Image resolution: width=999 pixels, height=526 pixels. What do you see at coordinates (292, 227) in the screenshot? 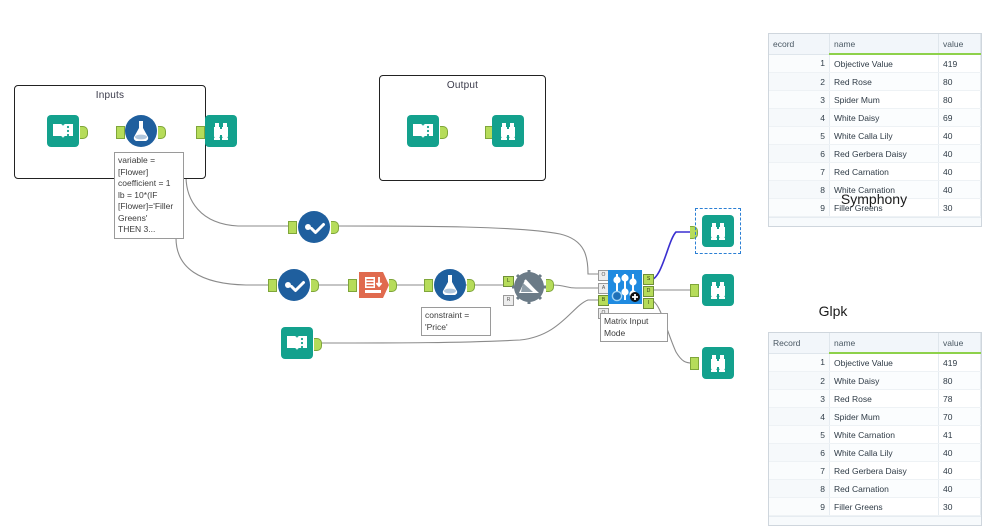
I see `anchor-in-select-top` at bounding box center [292, 227].